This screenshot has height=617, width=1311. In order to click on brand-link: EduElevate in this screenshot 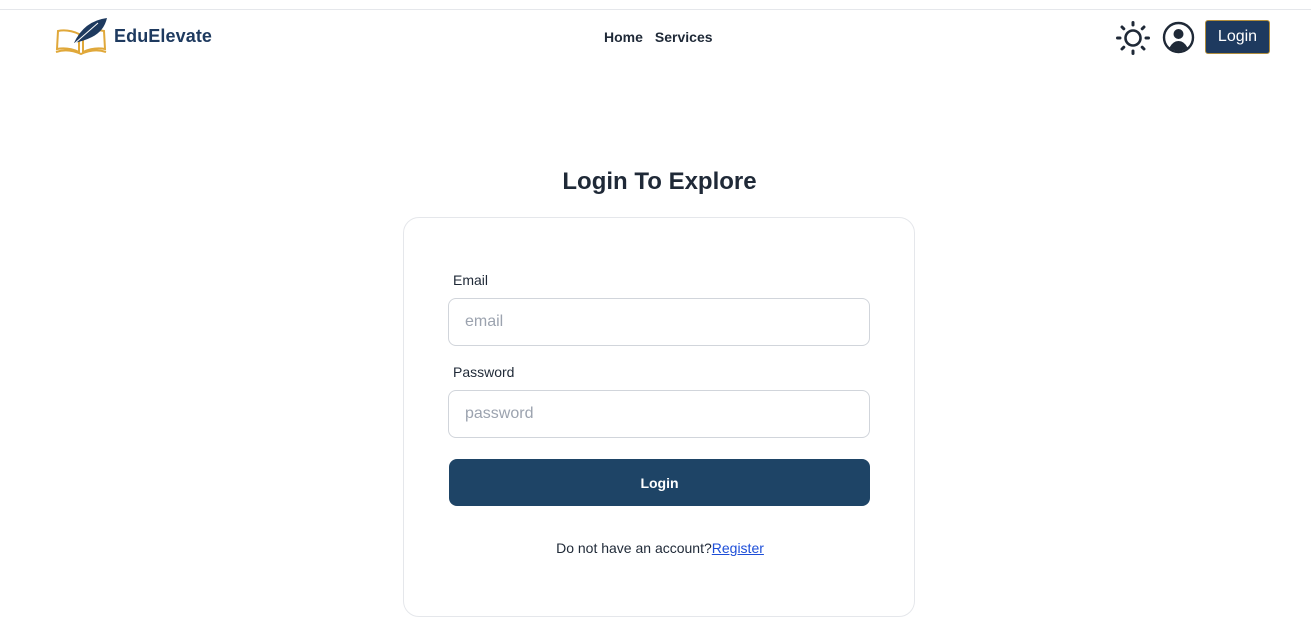, I will do `click(133, 36)`.